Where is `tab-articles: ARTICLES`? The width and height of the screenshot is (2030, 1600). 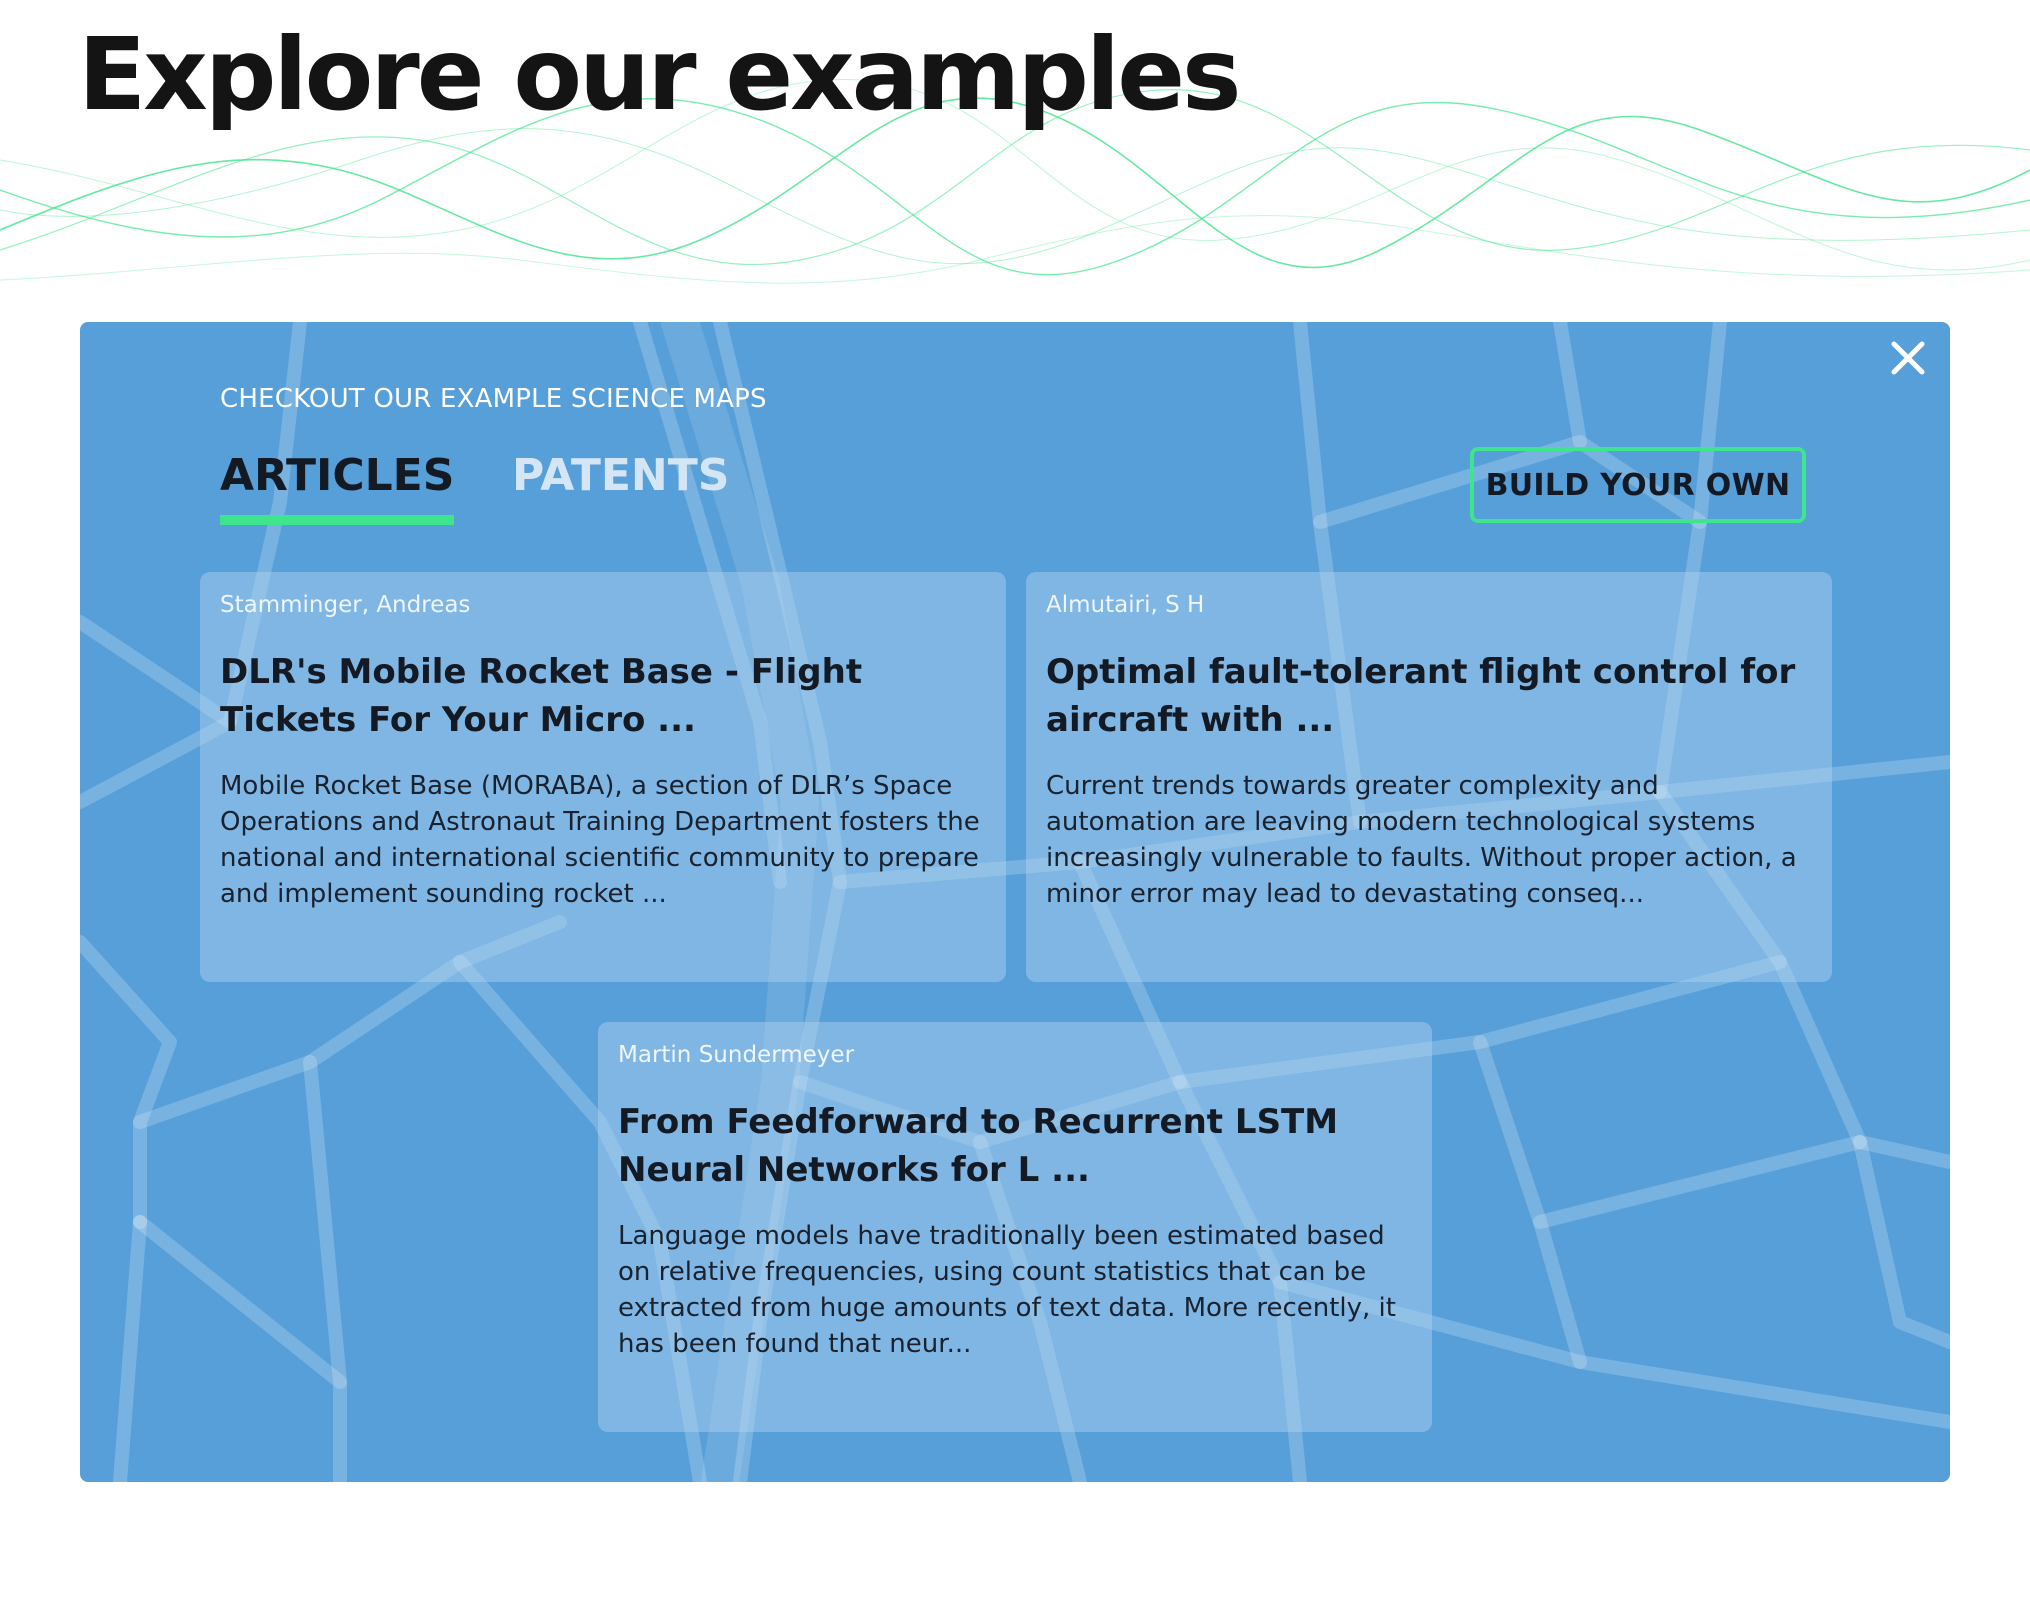 tab-articles: ARTICLES is located at coordinates (337, 487).